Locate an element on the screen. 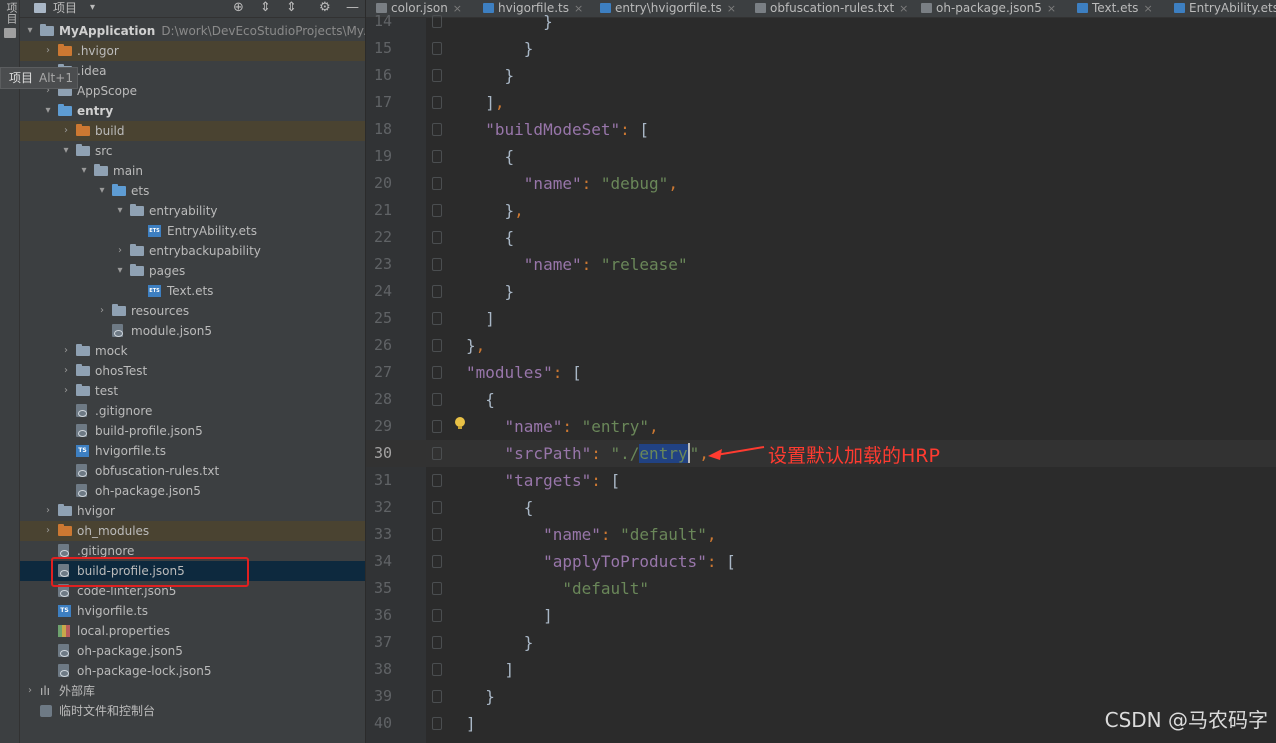  tree-item: › ohosTest is located at coordinates (192, 371).